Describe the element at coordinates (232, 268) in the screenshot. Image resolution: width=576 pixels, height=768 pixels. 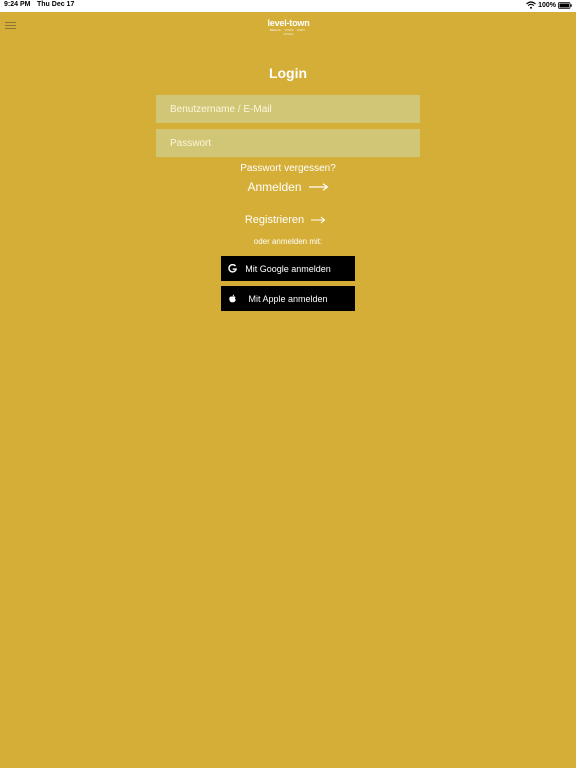
I see `google-icon` at that location.